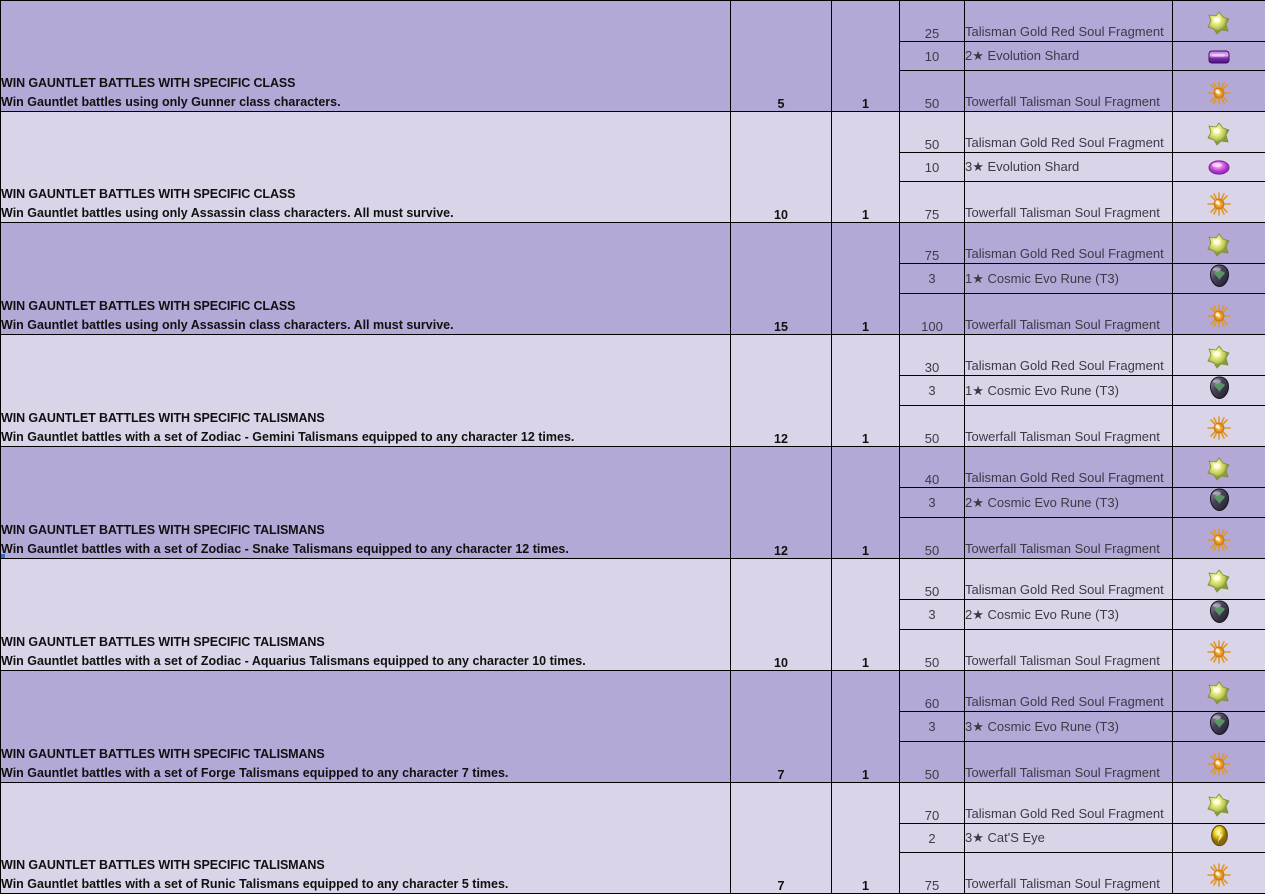 This screenshot has height=894, width=1265. What do you see at coordinates (932, 691) in the screenshot?
I see `reward-quantity: 60` at bounding box center [932, 691].